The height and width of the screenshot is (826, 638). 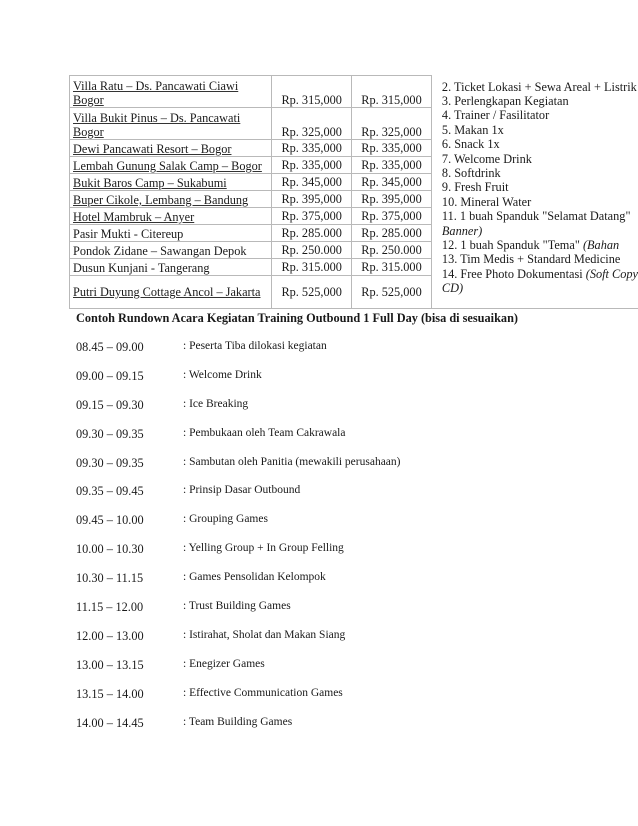 What do you see at coordinates (152, 149) in the screenshot?
I see `venue-name-line: Dewi Pancawati Resort – Bogor` at bounding box center [152, 149].